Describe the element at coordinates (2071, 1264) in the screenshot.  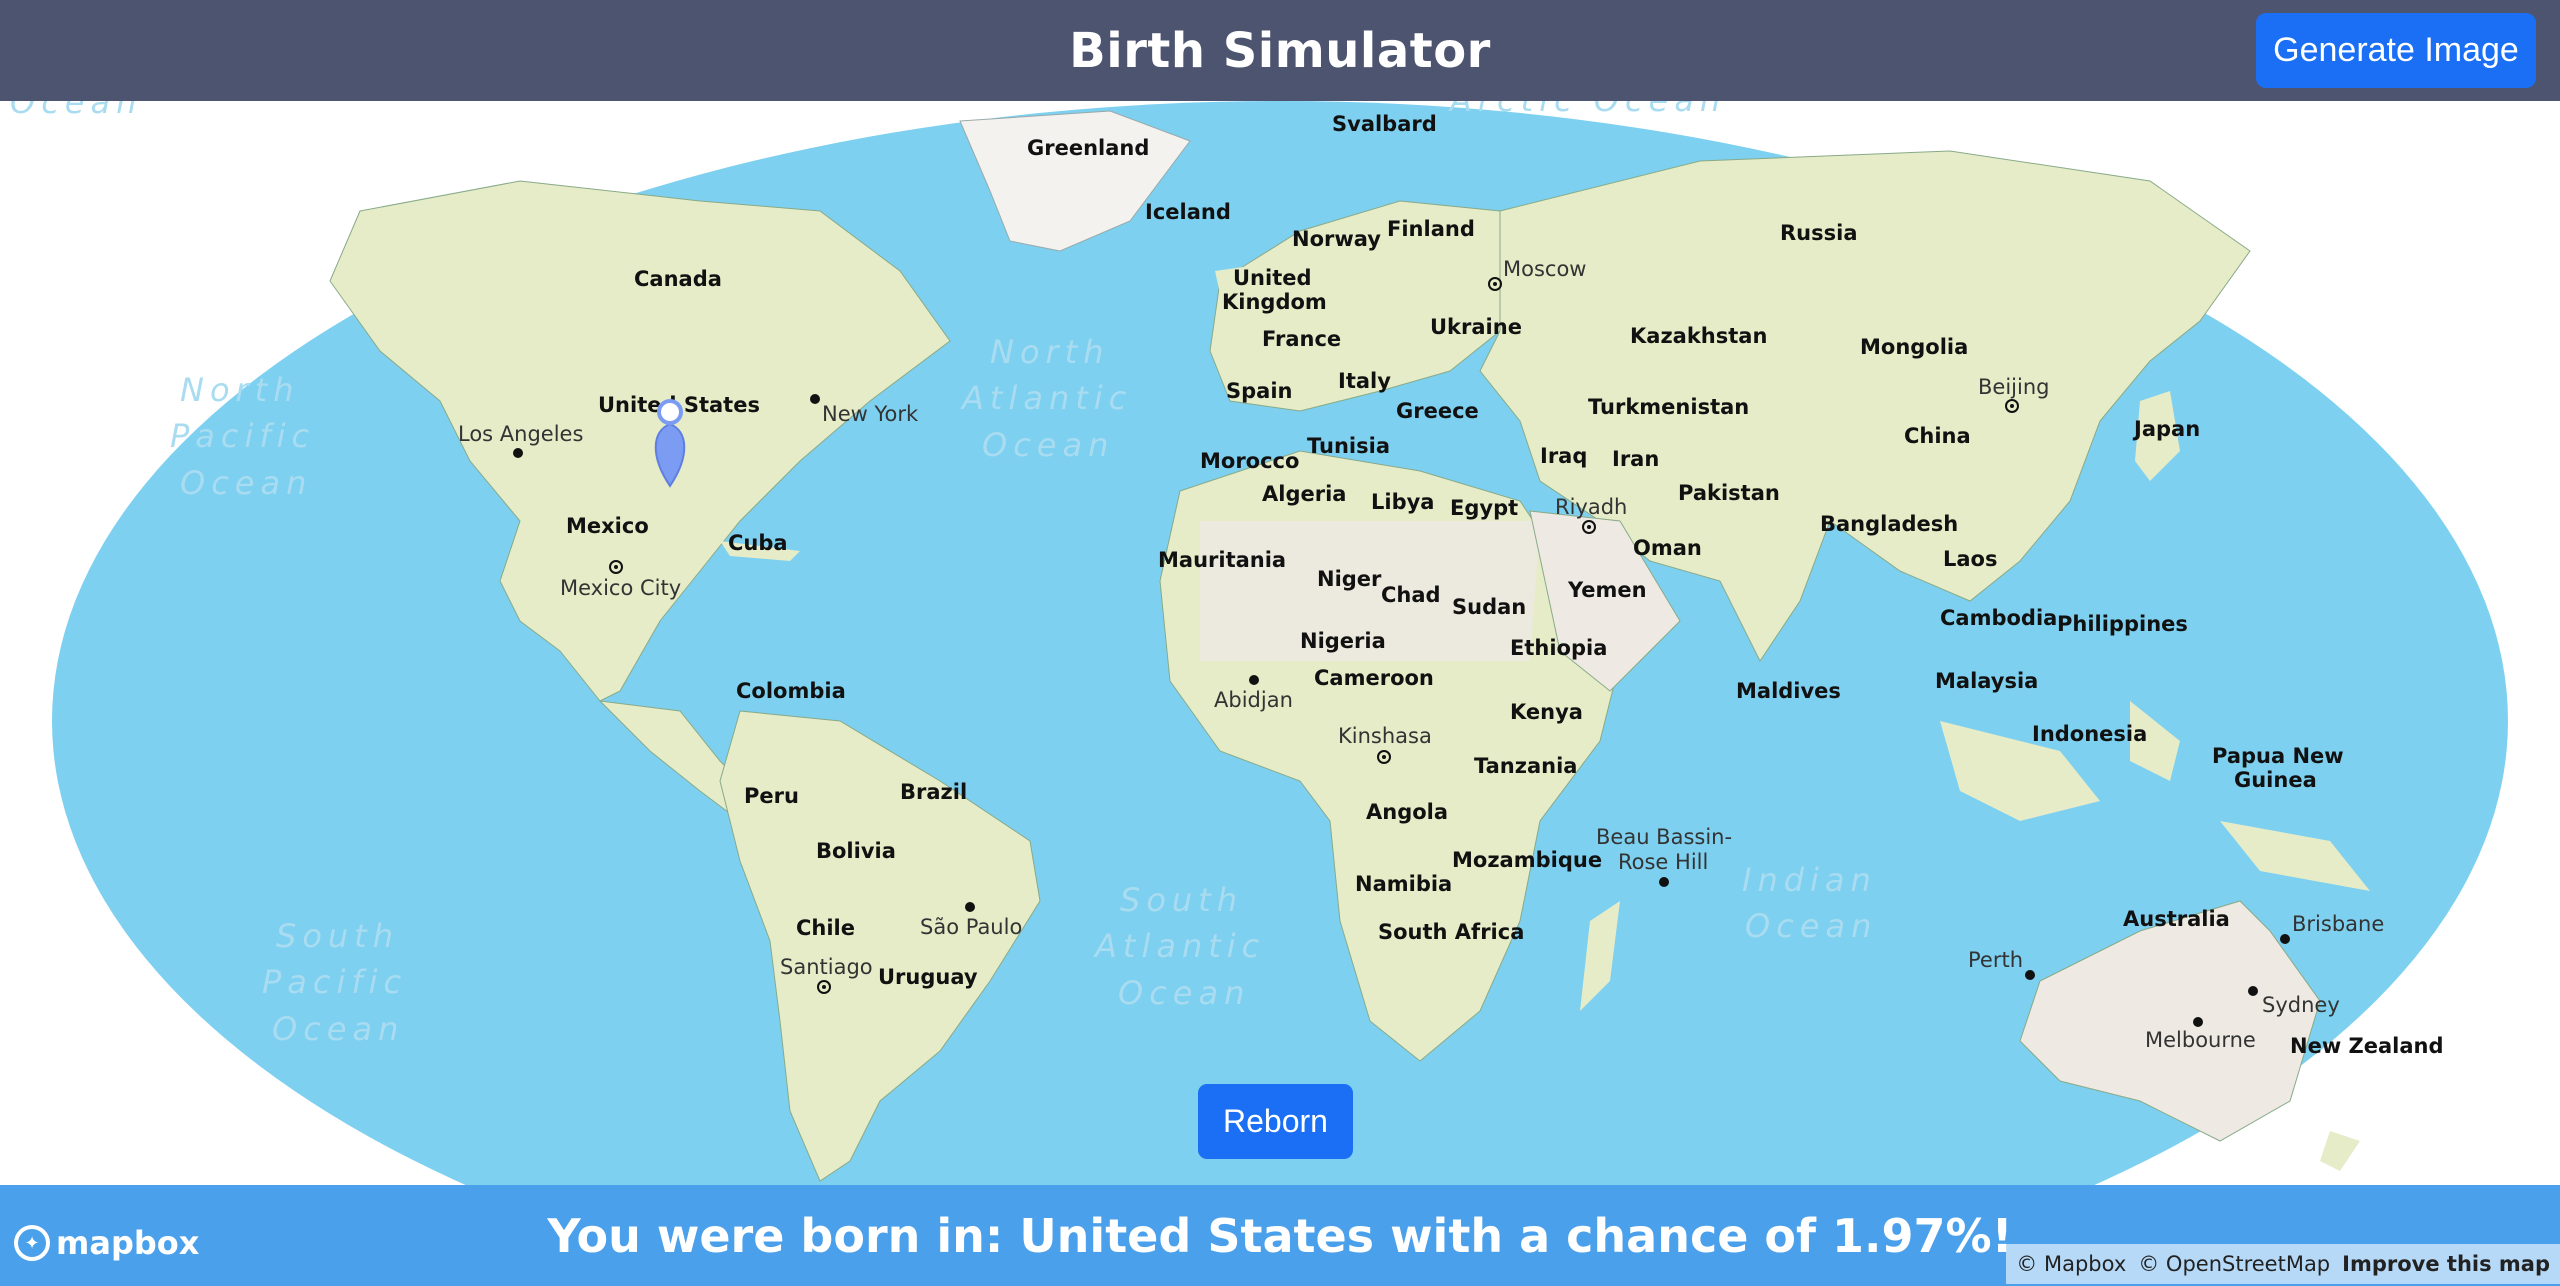
I see `mapbox-attribution-link: © Mapbox` at that location.